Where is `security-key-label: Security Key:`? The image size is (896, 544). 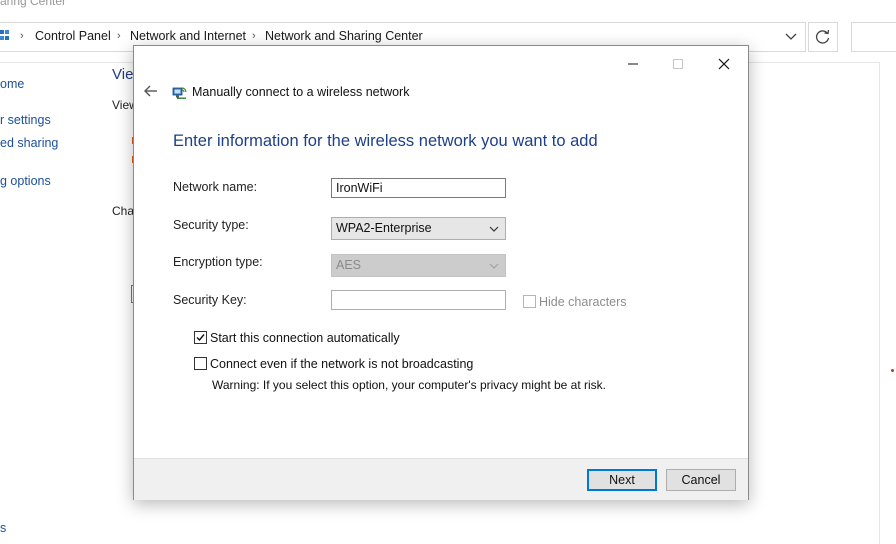
security-key-label: Security Key: is located at coordinates (210, 300).